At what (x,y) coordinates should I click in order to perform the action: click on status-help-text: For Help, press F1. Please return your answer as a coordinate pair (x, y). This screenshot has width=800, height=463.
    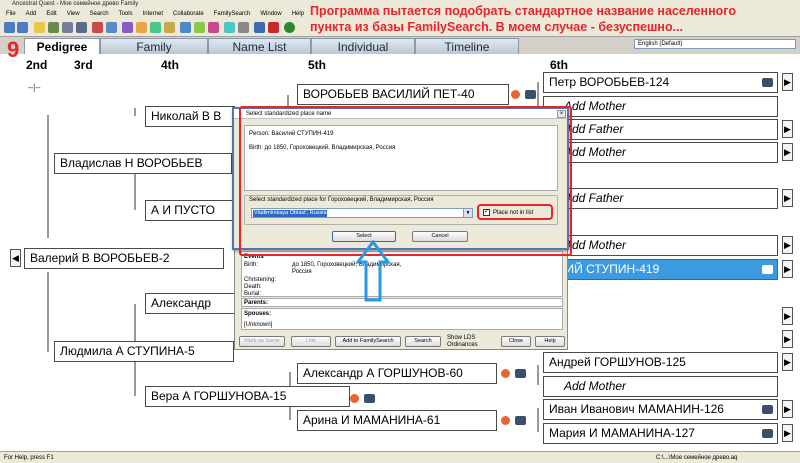
    Looking at the image, I should click on (29, 458).